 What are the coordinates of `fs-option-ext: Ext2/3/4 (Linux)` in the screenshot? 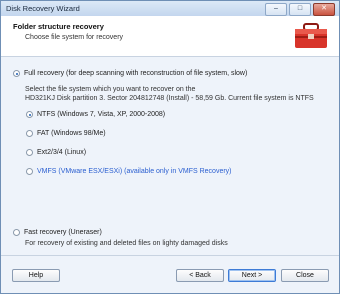 It's located at (56, 152).